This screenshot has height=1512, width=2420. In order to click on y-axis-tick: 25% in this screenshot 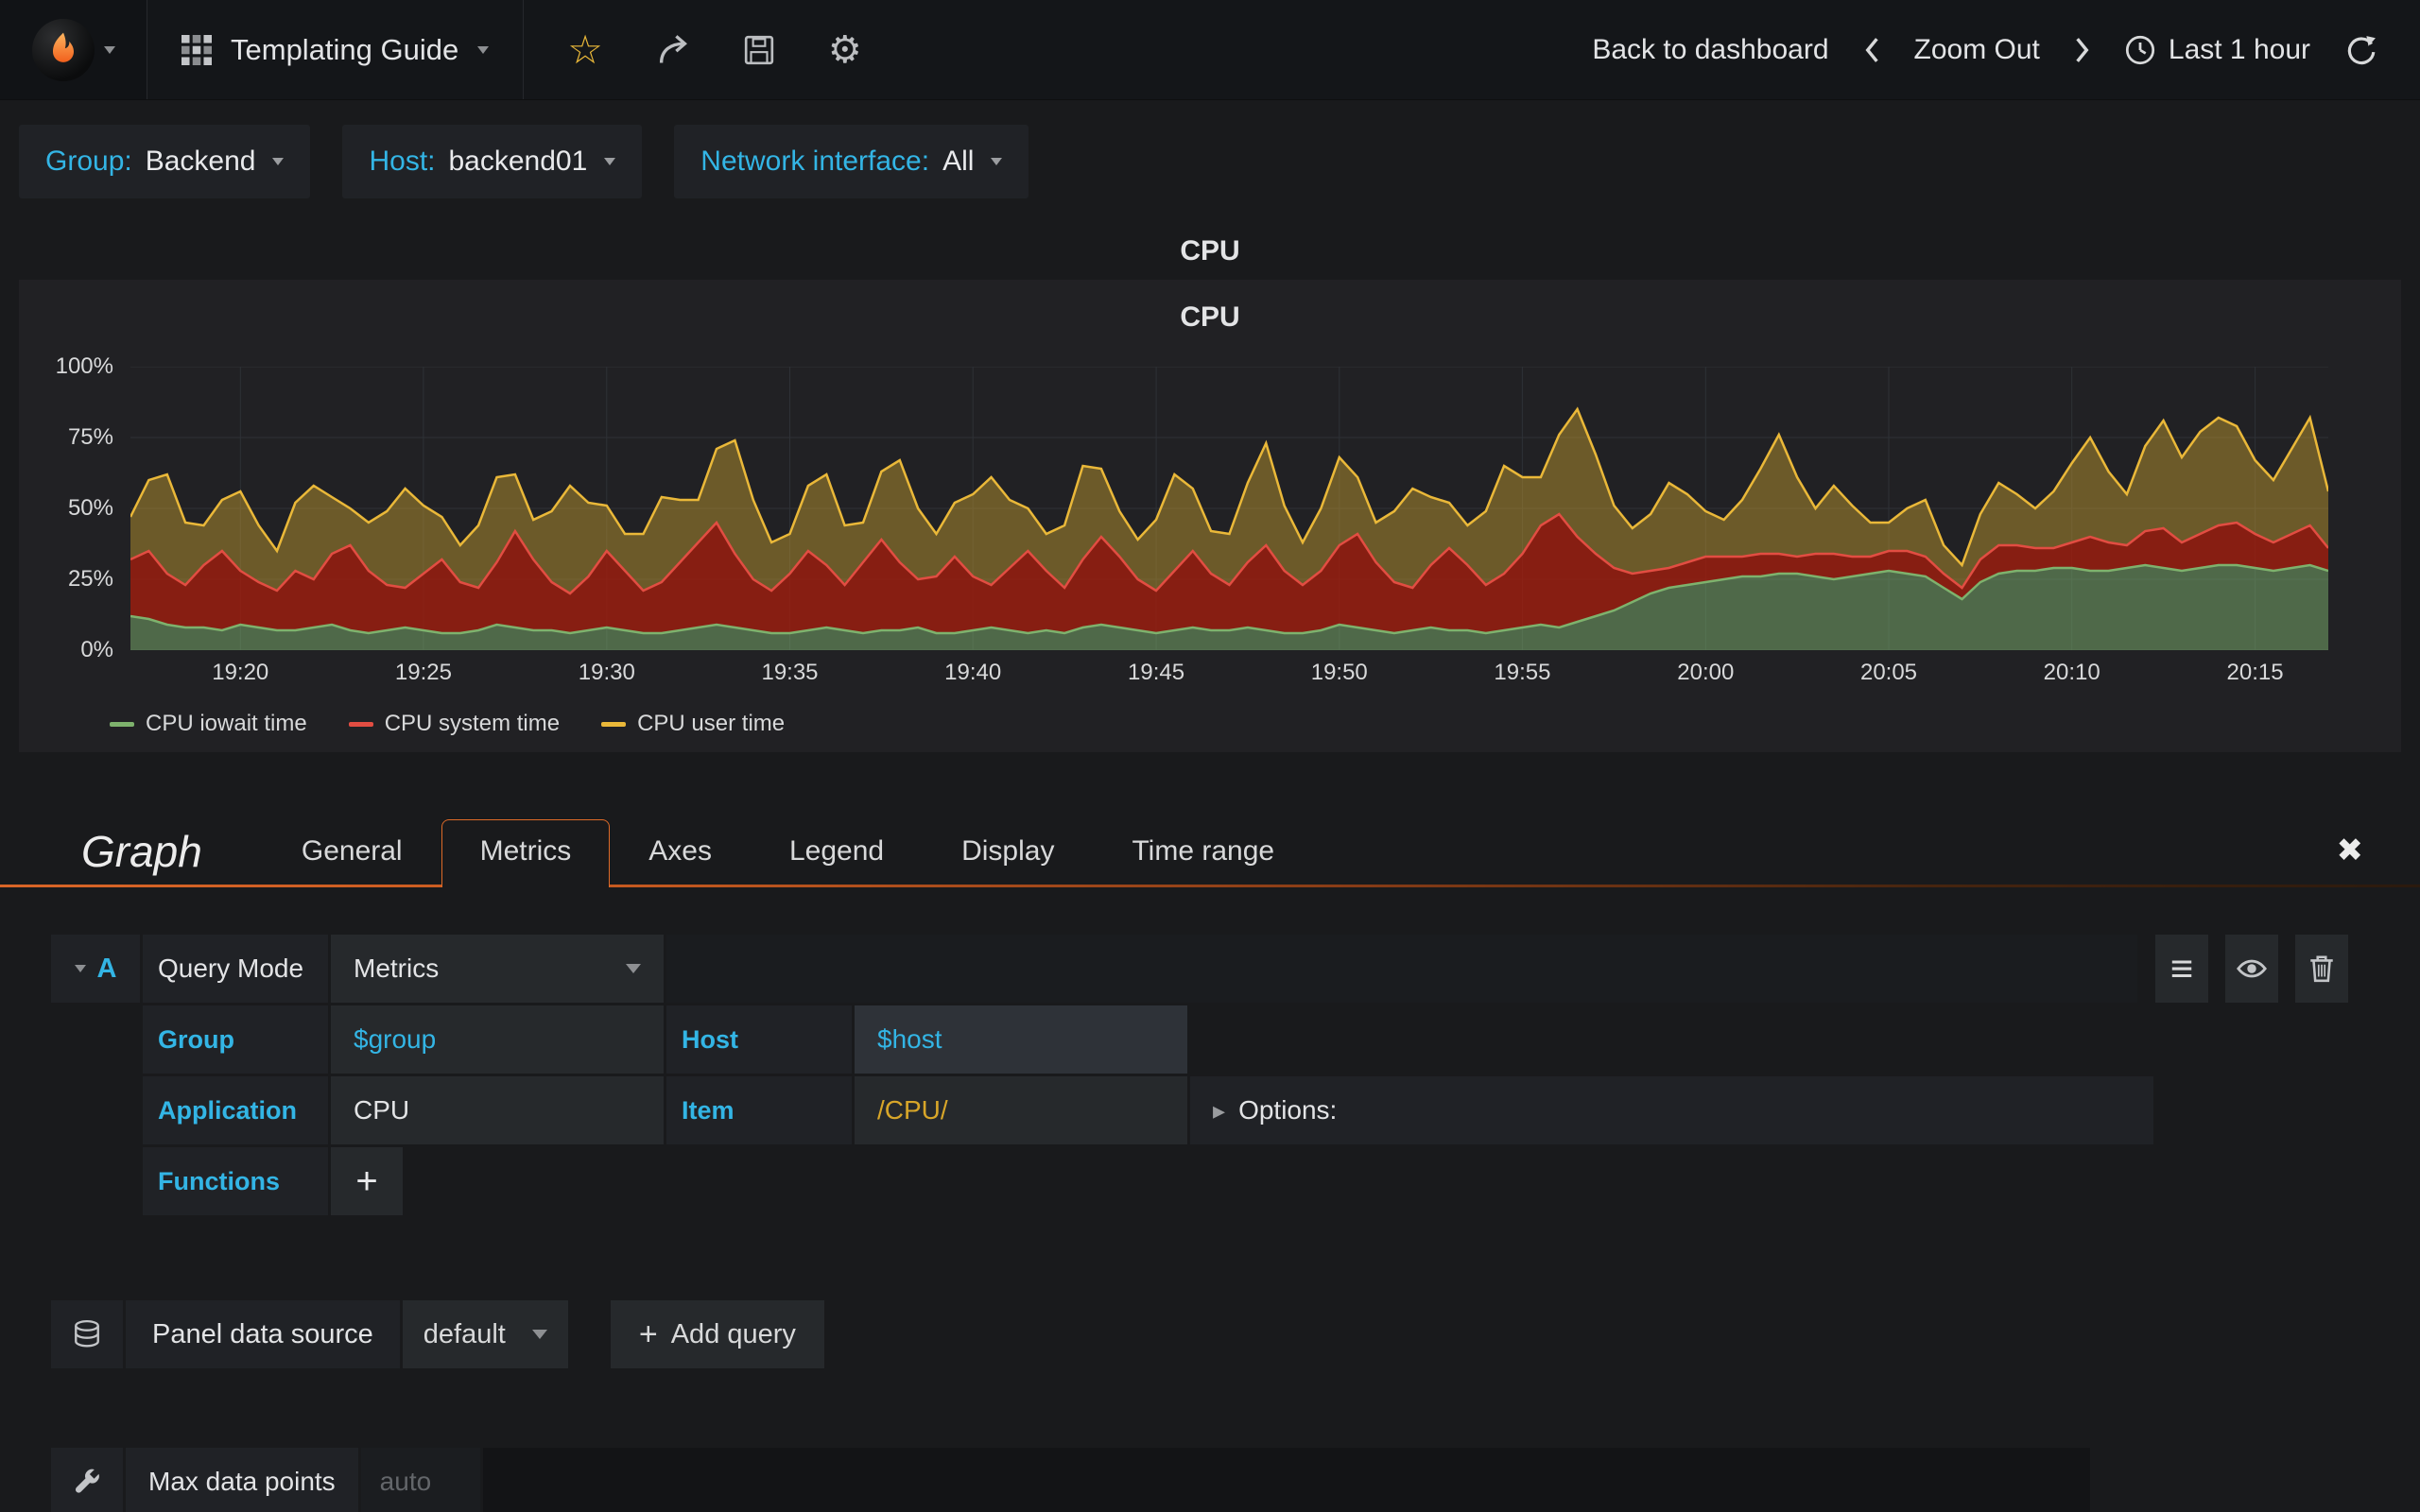, I will do `click(90, 579)`.